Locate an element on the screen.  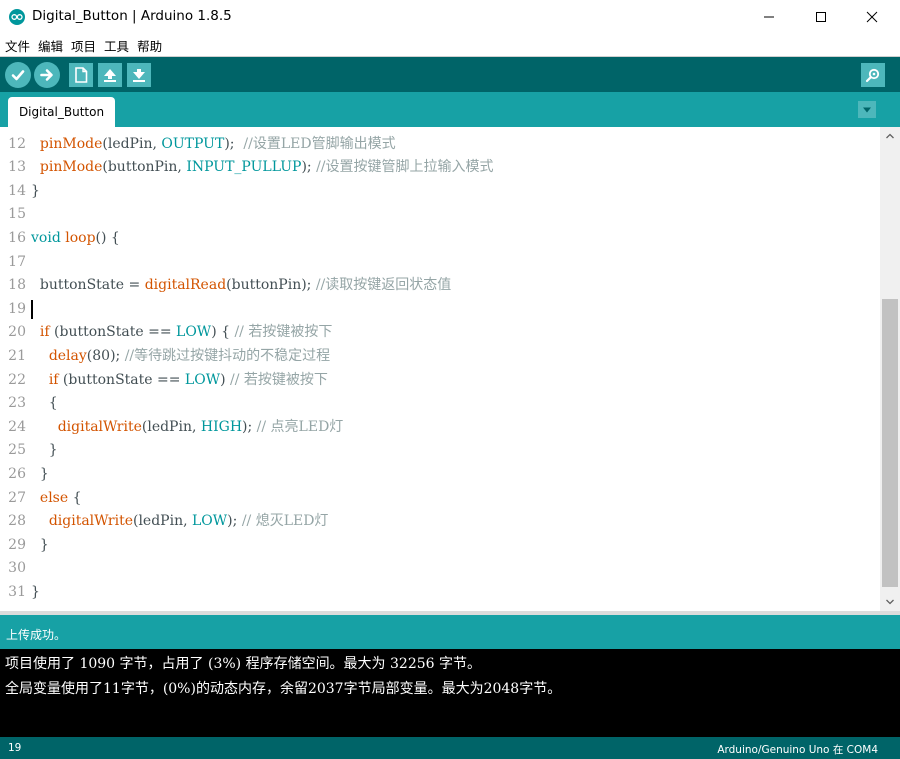
open-icon is located at coordinates (110, 75).